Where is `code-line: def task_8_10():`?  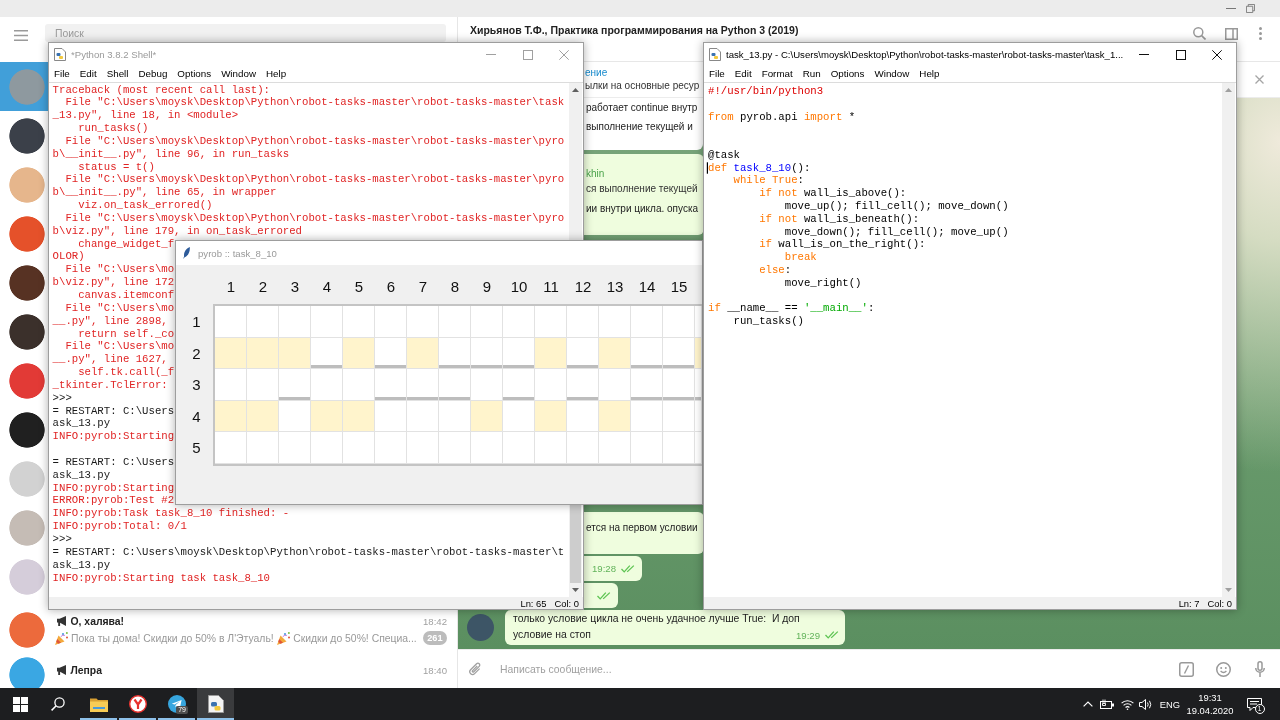
code-line: def task_8_10(): is located at coordinates (759, 168).